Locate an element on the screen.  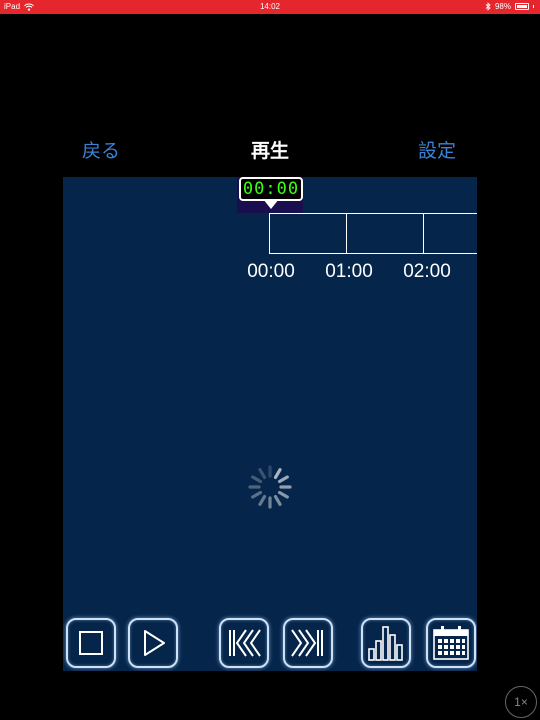
battery-percent: 98% is located at coordinates (502, 6).